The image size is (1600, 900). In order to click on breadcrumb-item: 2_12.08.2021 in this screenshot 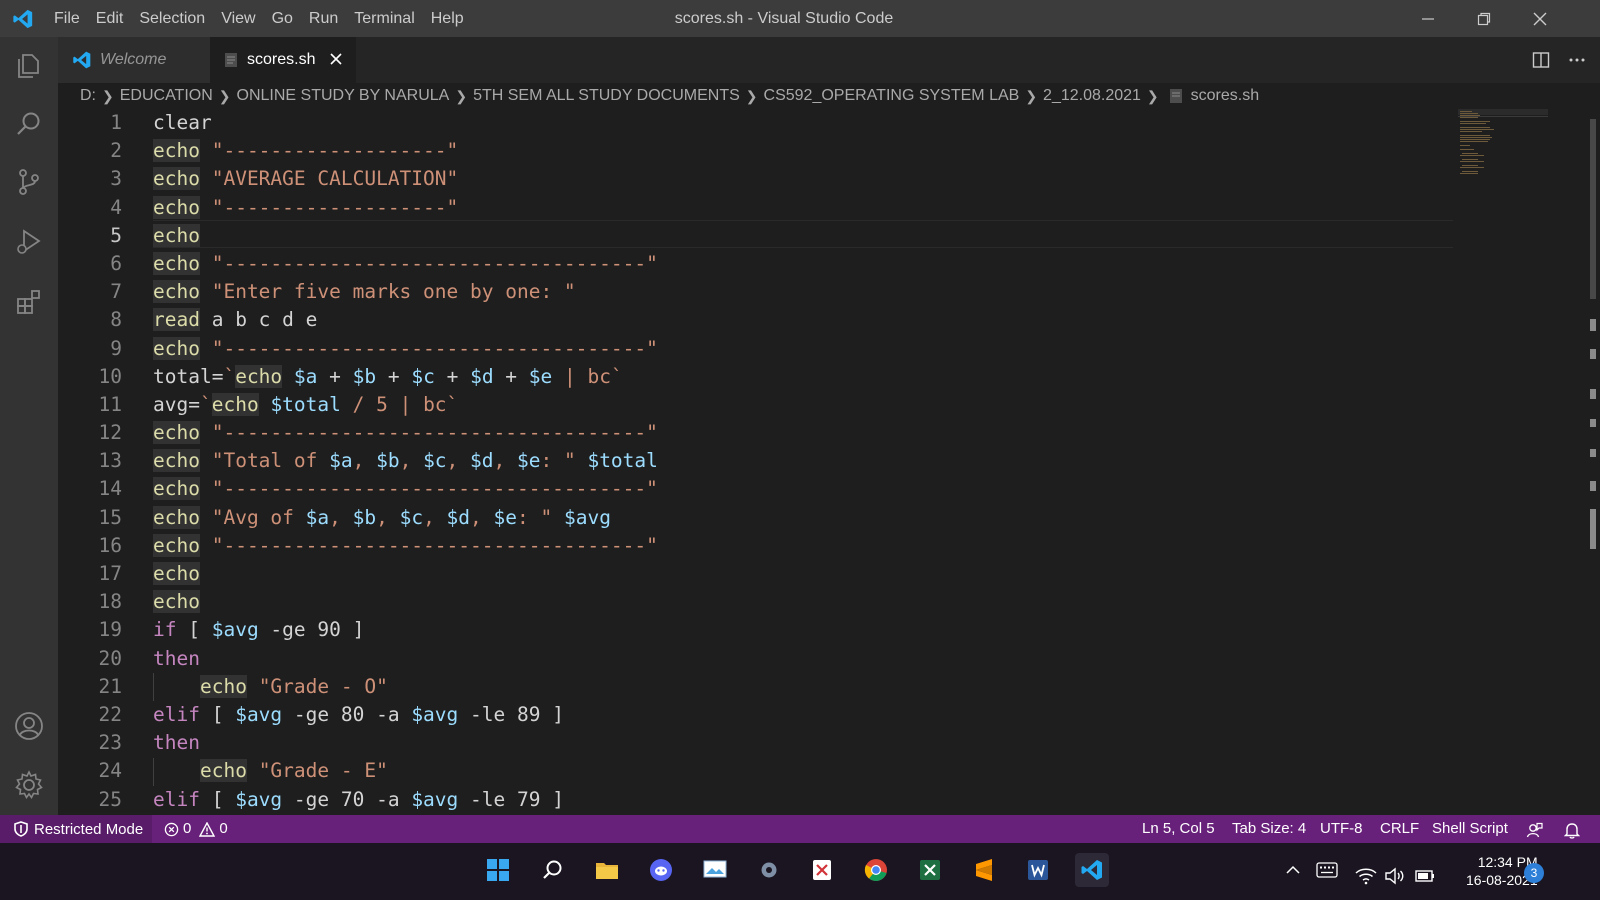, I will do `click(1092, 96)`.